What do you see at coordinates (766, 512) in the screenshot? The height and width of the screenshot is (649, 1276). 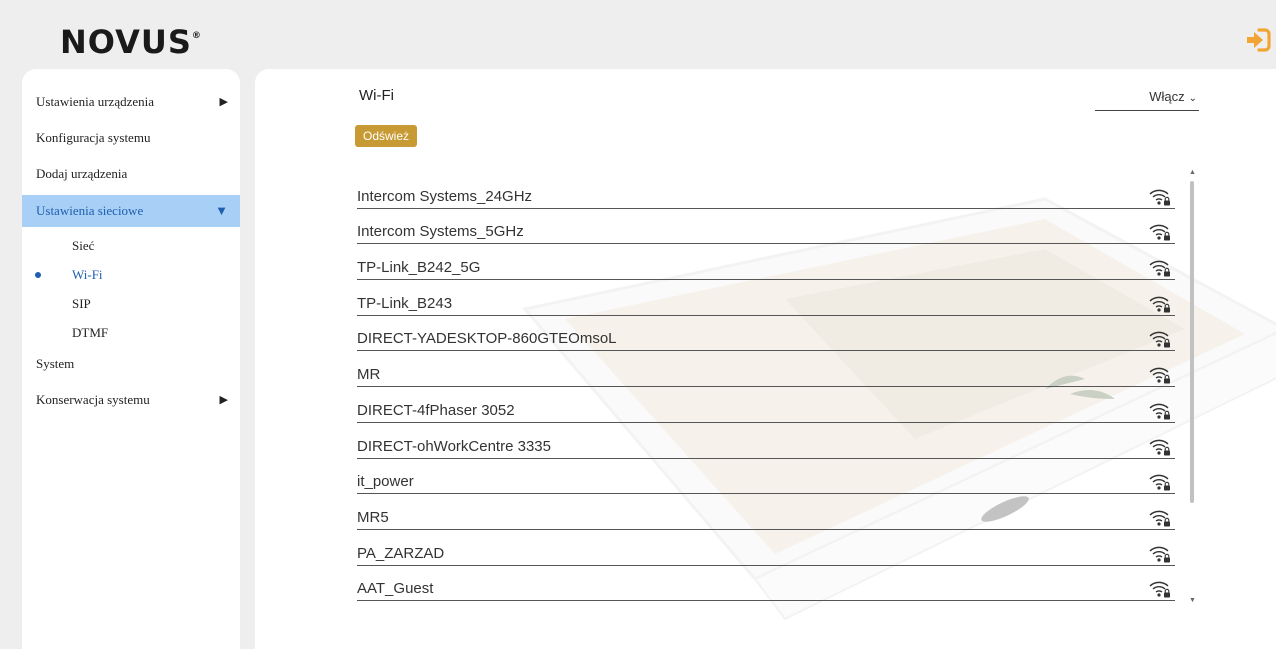 I see `wifi-network-row: MR5` at bounding box center [766, 512].